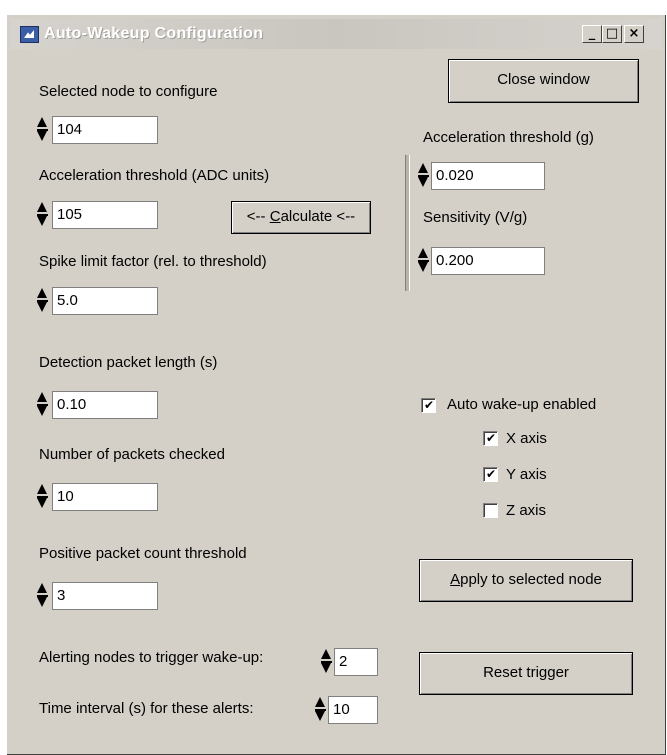  What do you see at coordinates (42, 215) in the screenshot?
I see `accel-adc-spinner` at bounding box center [42, 215].